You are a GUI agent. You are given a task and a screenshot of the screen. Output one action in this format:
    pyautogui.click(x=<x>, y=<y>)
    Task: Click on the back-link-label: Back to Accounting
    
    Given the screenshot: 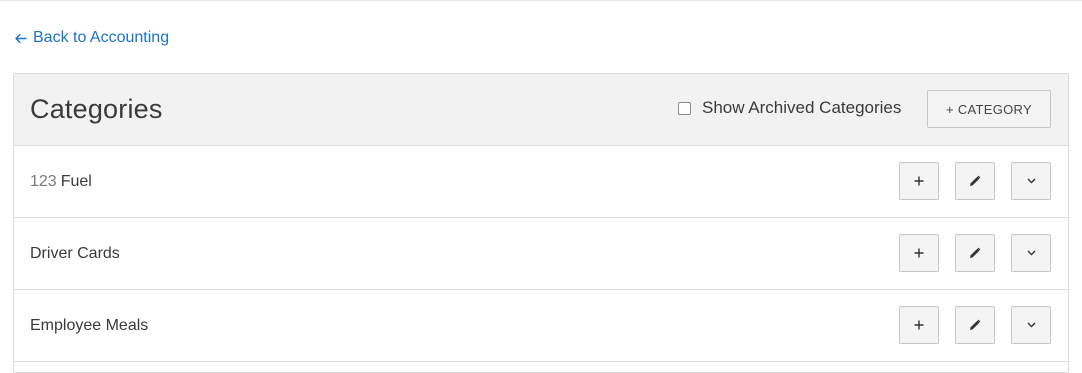 What is the action you would take?
    pyautogui.click(x=101, y=37)
    